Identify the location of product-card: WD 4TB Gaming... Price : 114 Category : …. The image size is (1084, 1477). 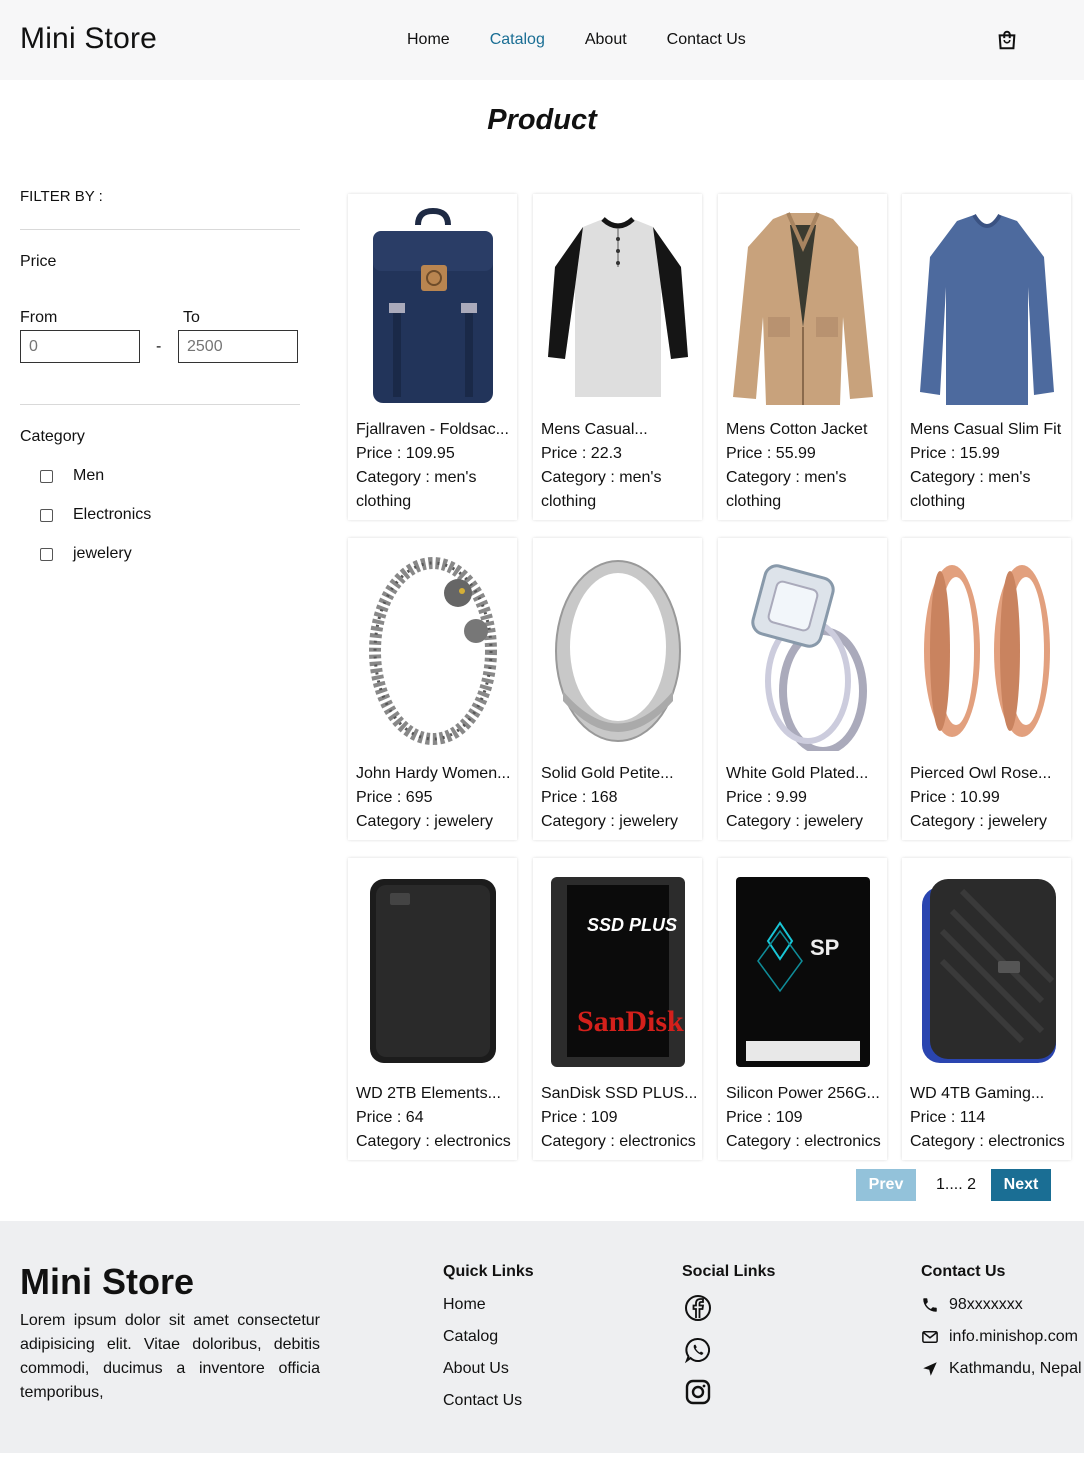
(986, 1009).